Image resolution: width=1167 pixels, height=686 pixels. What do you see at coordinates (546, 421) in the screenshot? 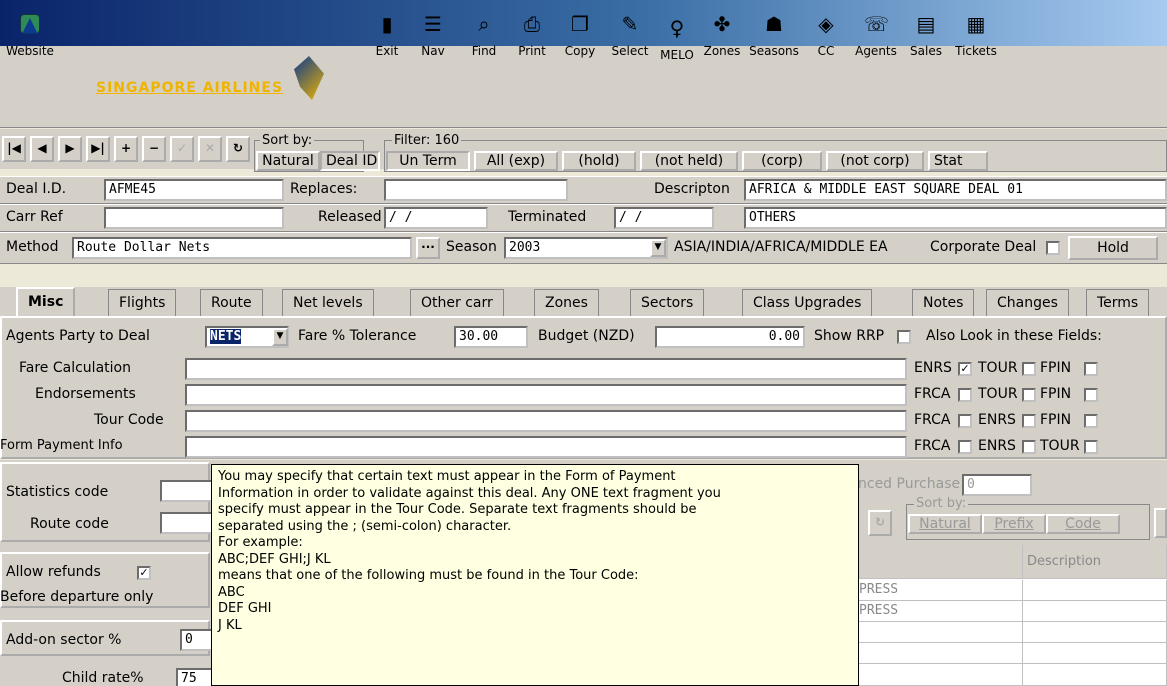
I see `tour-code-field` at bounding box center [546, 421].